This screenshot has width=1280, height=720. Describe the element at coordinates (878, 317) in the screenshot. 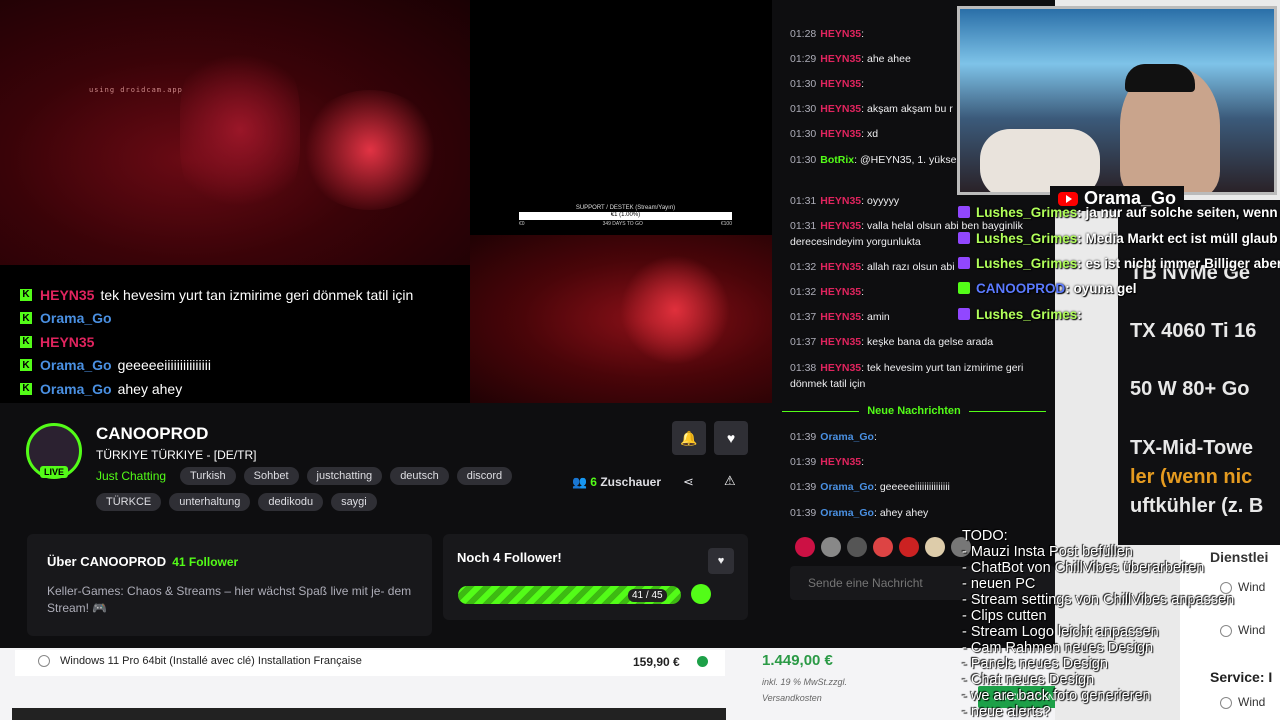

I see `chat-text: amin` at that location.